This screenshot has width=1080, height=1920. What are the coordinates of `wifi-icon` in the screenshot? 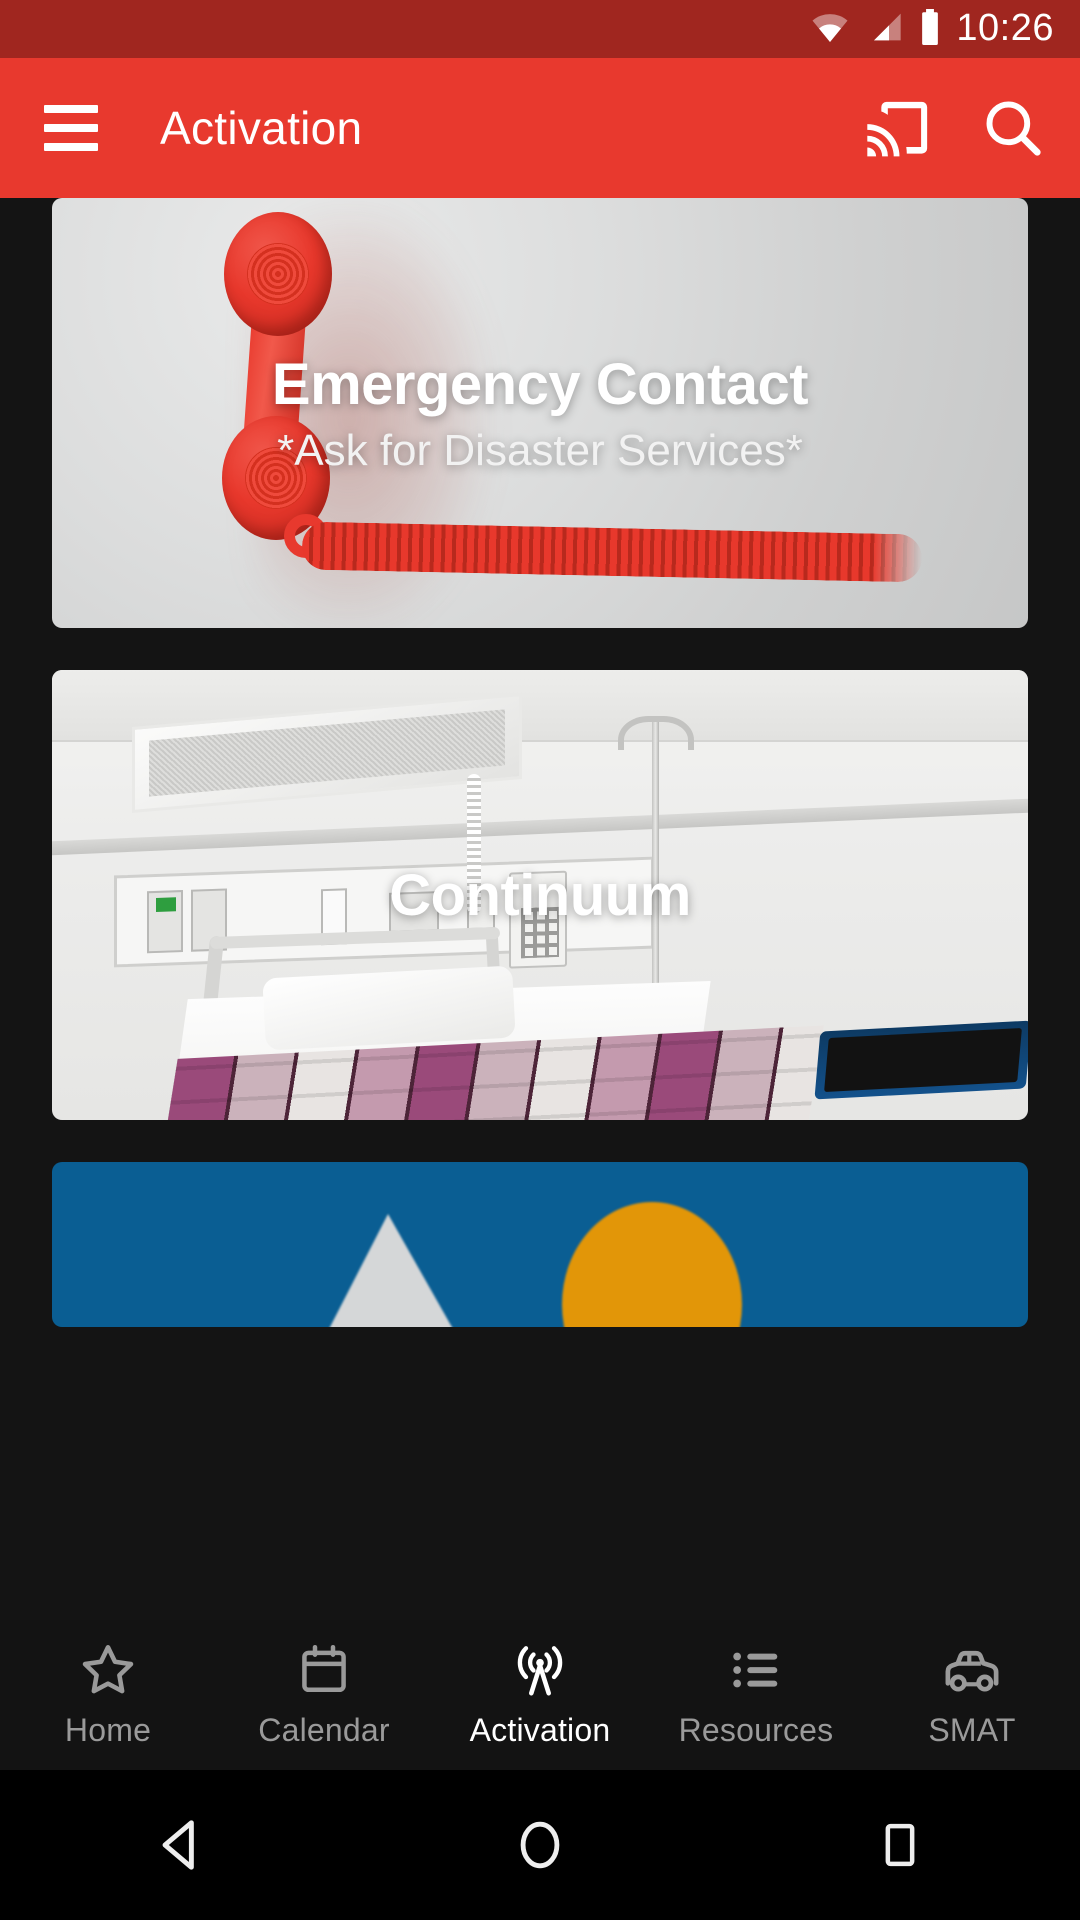 It's located at (830, 29).